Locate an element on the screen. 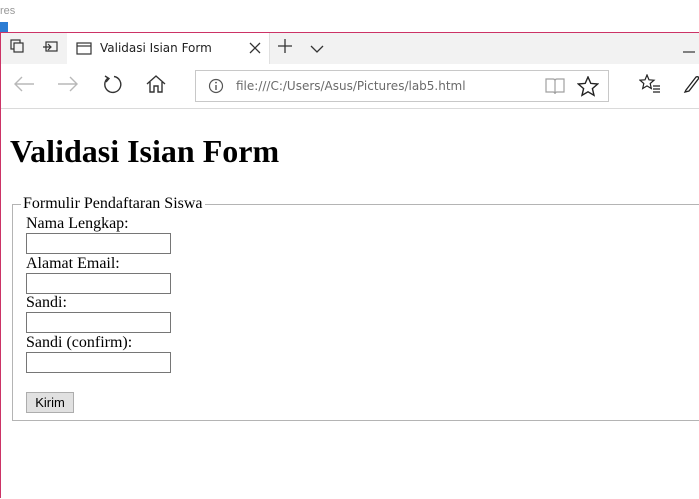 This screenshot has width=699, height=499. notes-button is located at coordinates (687, 86).